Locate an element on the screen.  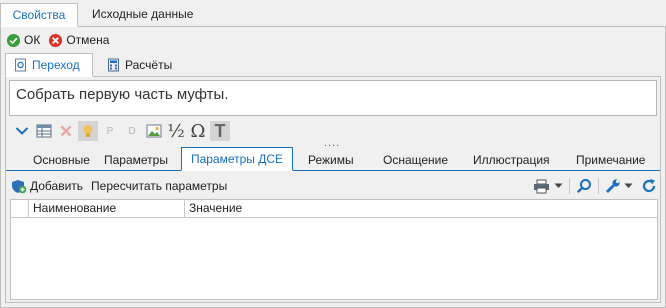
text-style-icon: T is located at coordinates (220, 131).